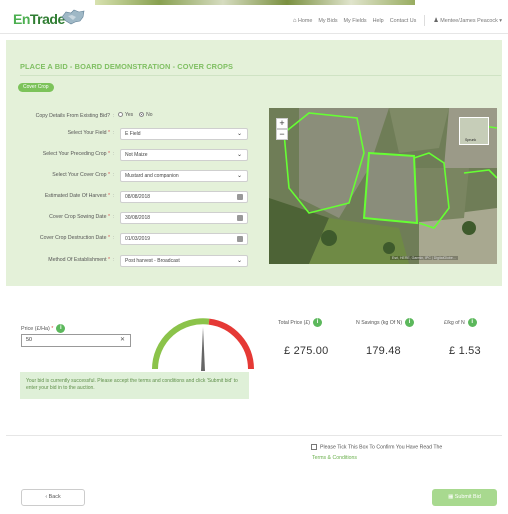  I want to click on back-button-label: Back, so click(54, 497).